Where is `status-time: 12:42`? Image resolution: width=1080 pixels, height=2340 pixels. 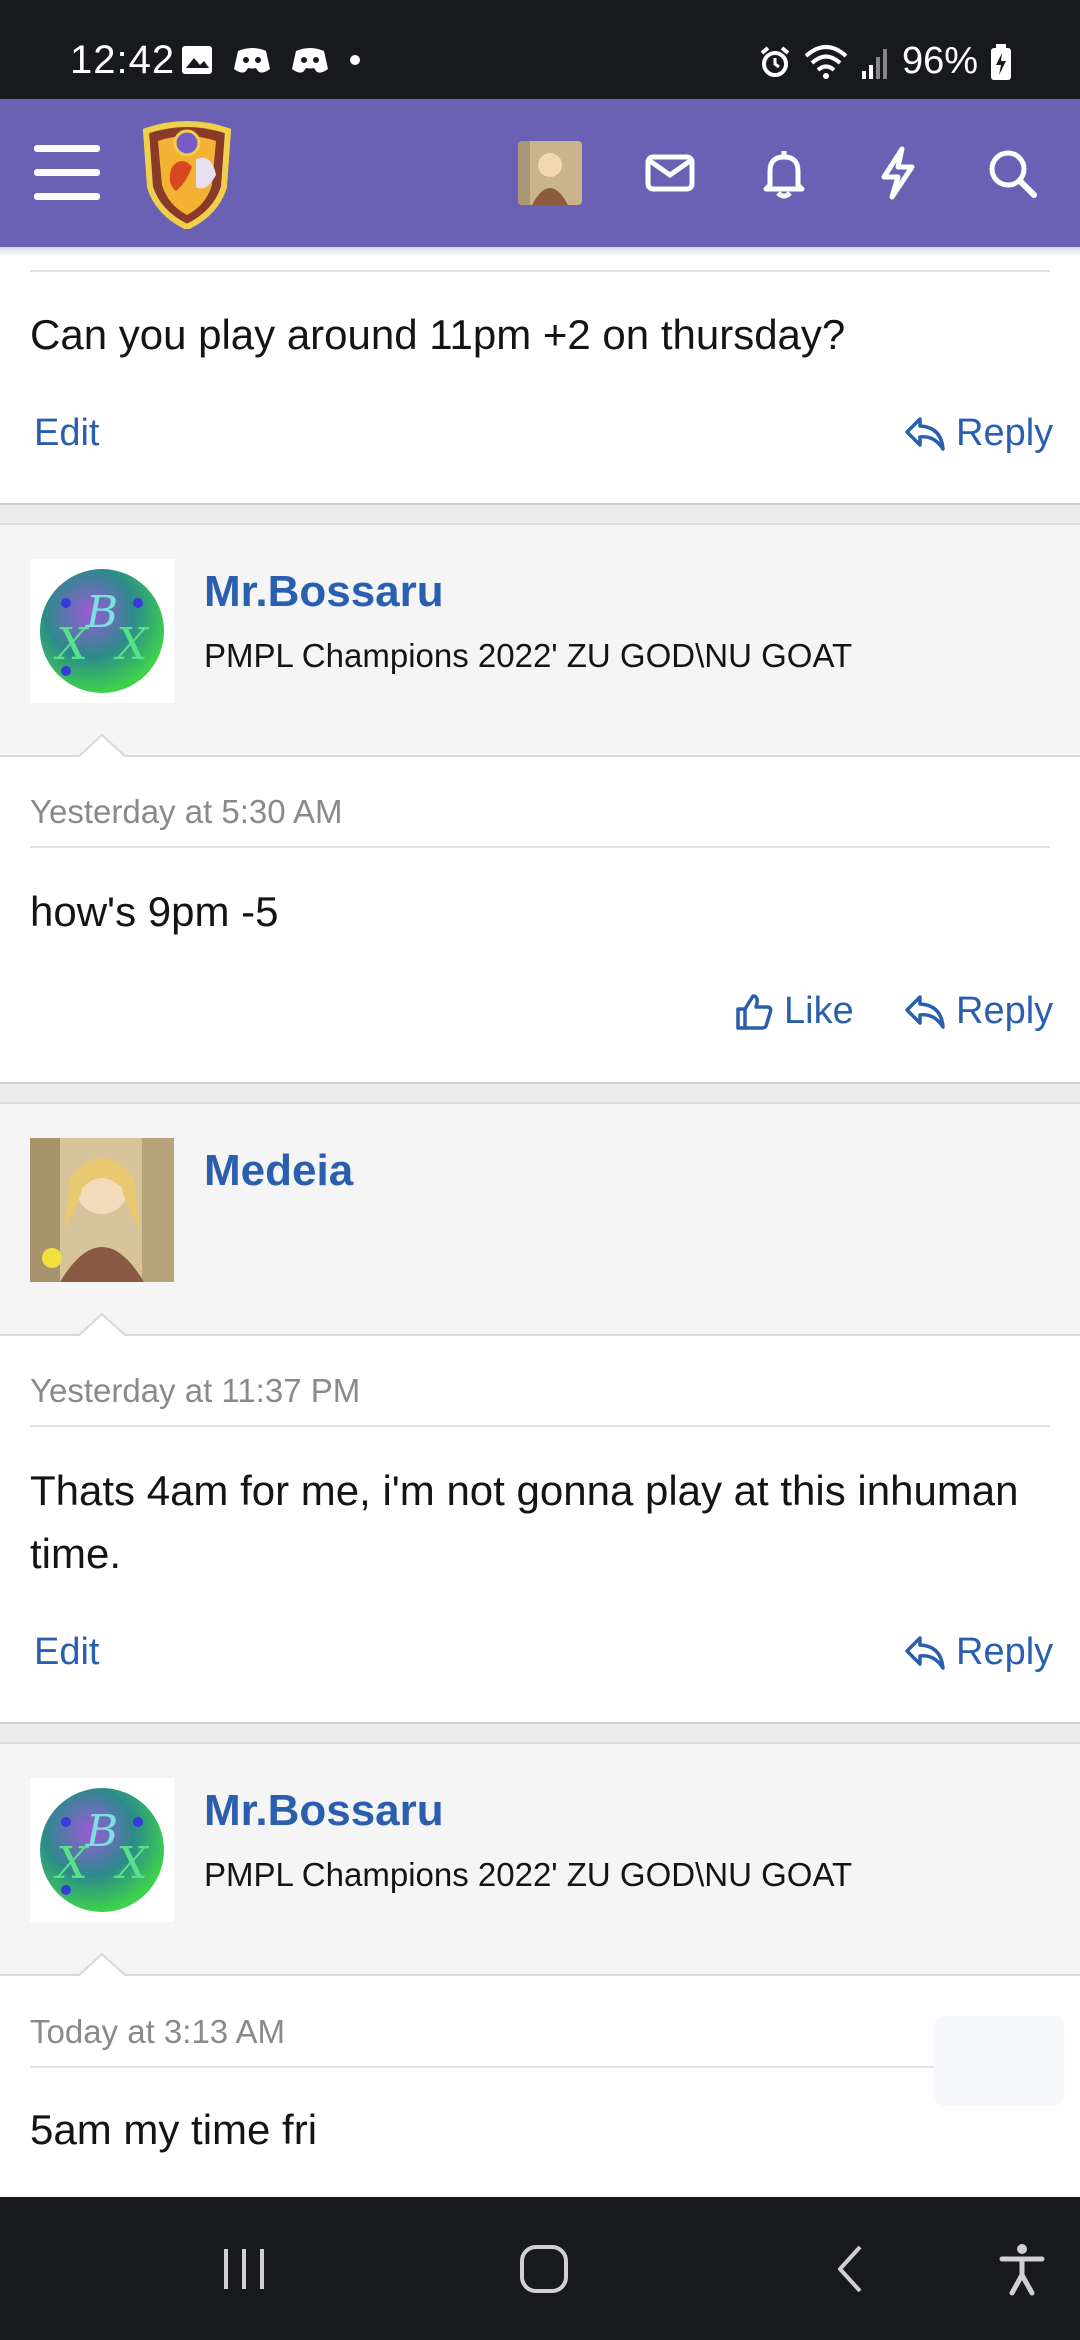 status-time: 12:42 is located at coordinates (123, 60).